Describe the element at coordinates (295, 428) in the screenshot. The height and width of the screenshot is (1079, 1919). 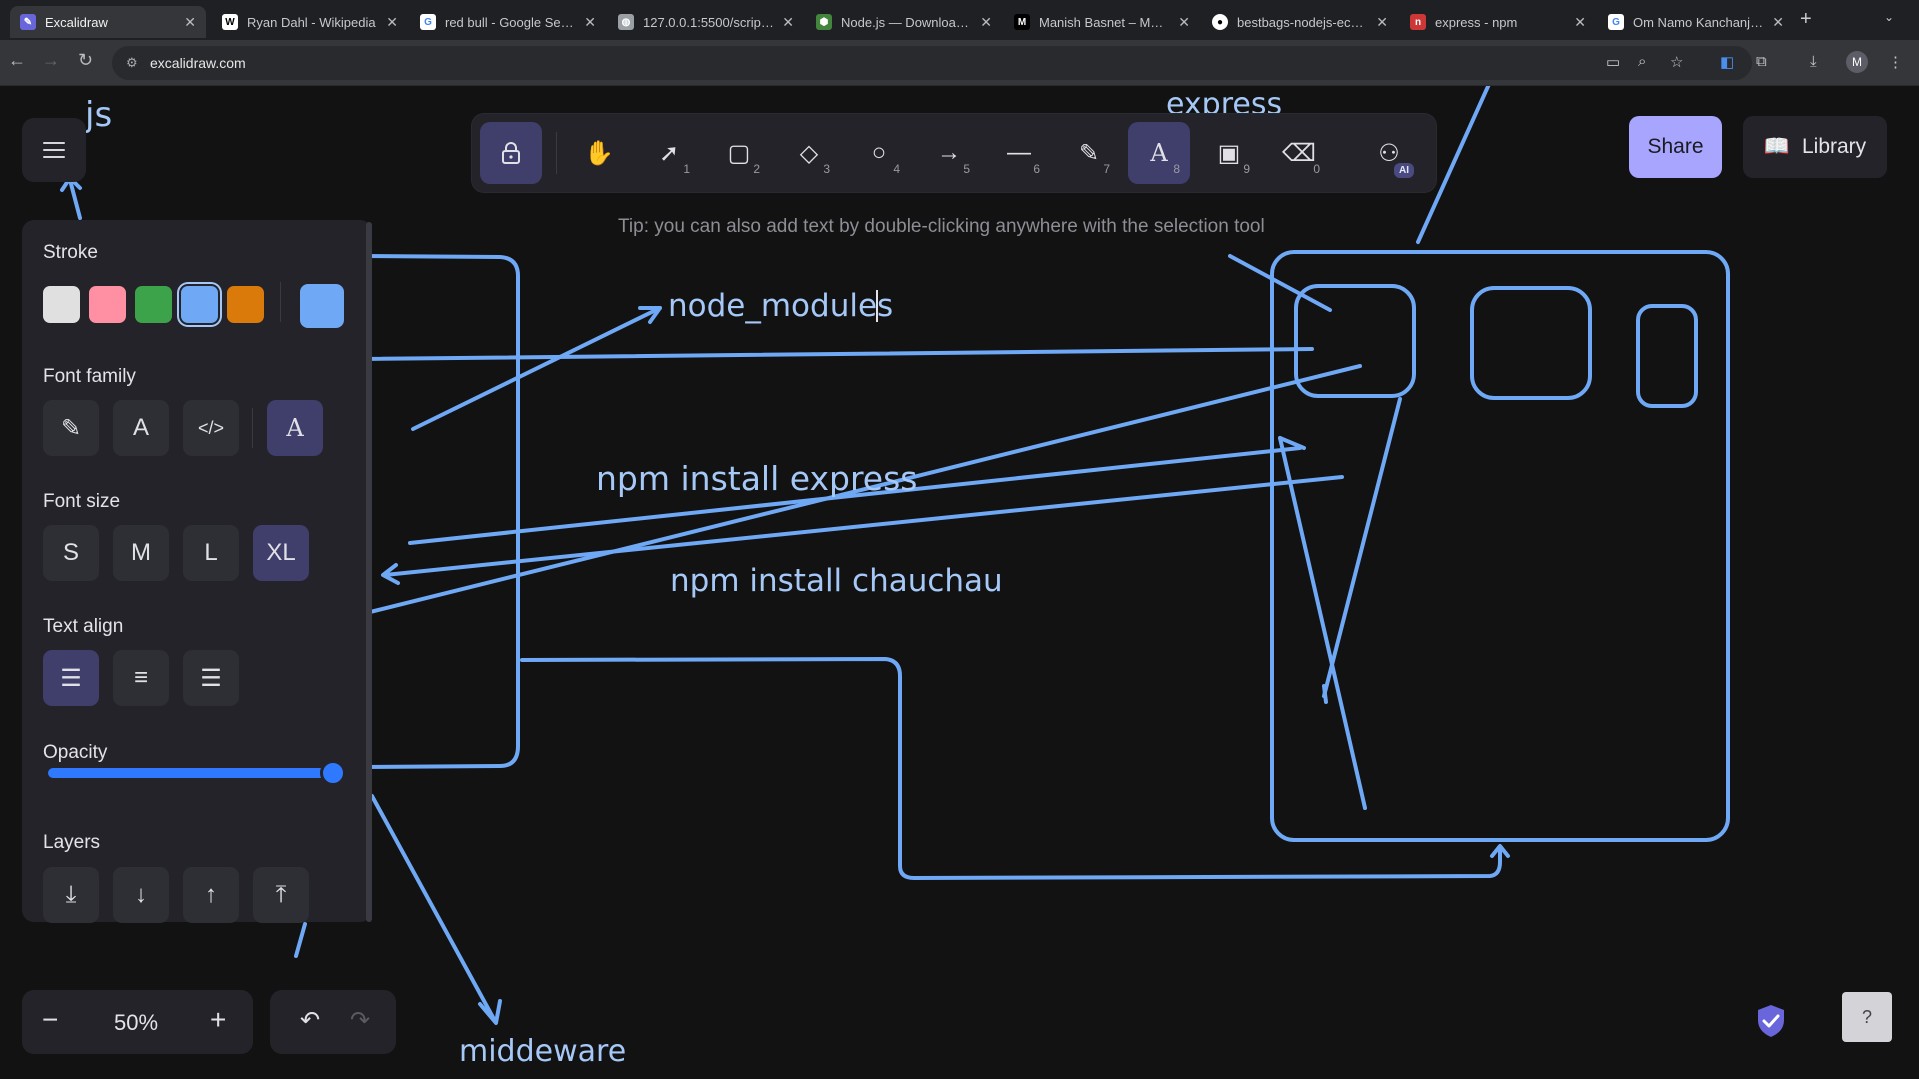
I see `font-excalifont-button: A` at that location.